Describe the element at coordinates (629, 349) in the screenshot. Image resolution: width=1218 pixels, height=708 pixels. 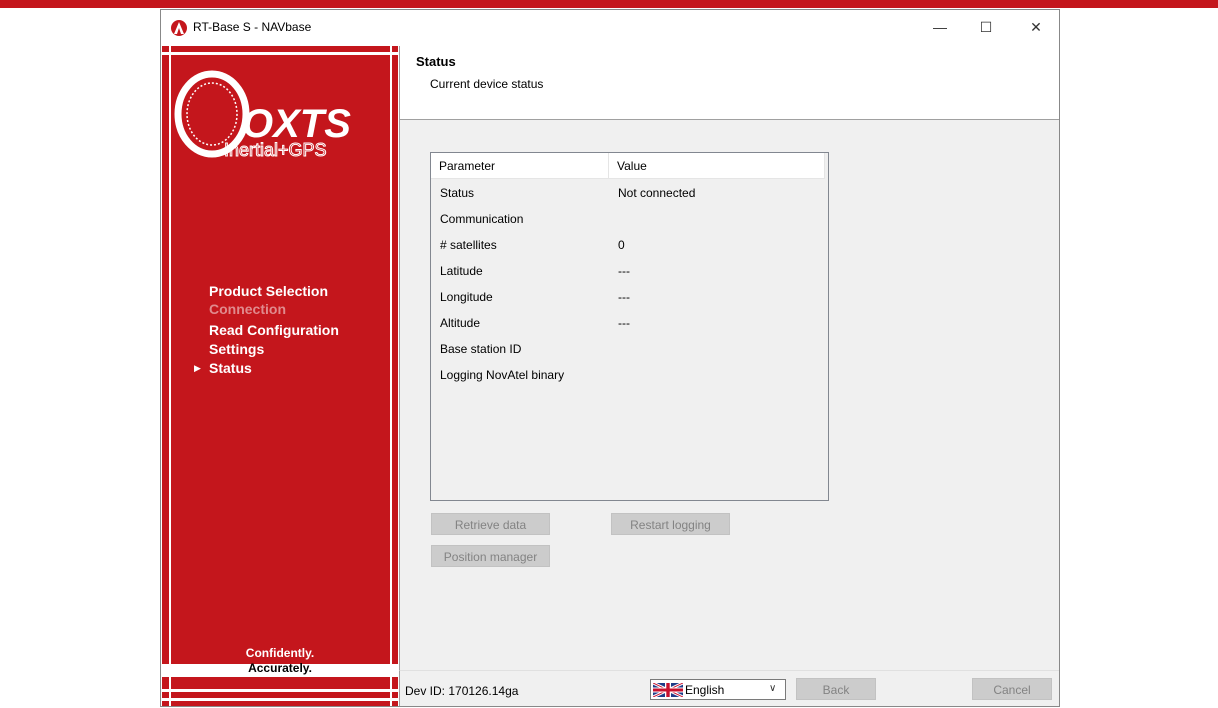
I see `table-row: Base station ID` at that location.